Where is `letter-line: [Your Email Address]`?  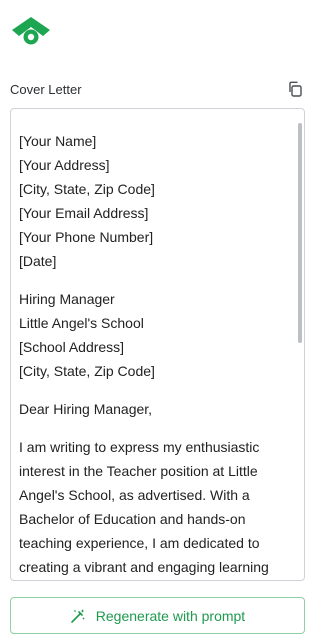 letter-line: [Your Email Address] is located at coordinates (84, 213).